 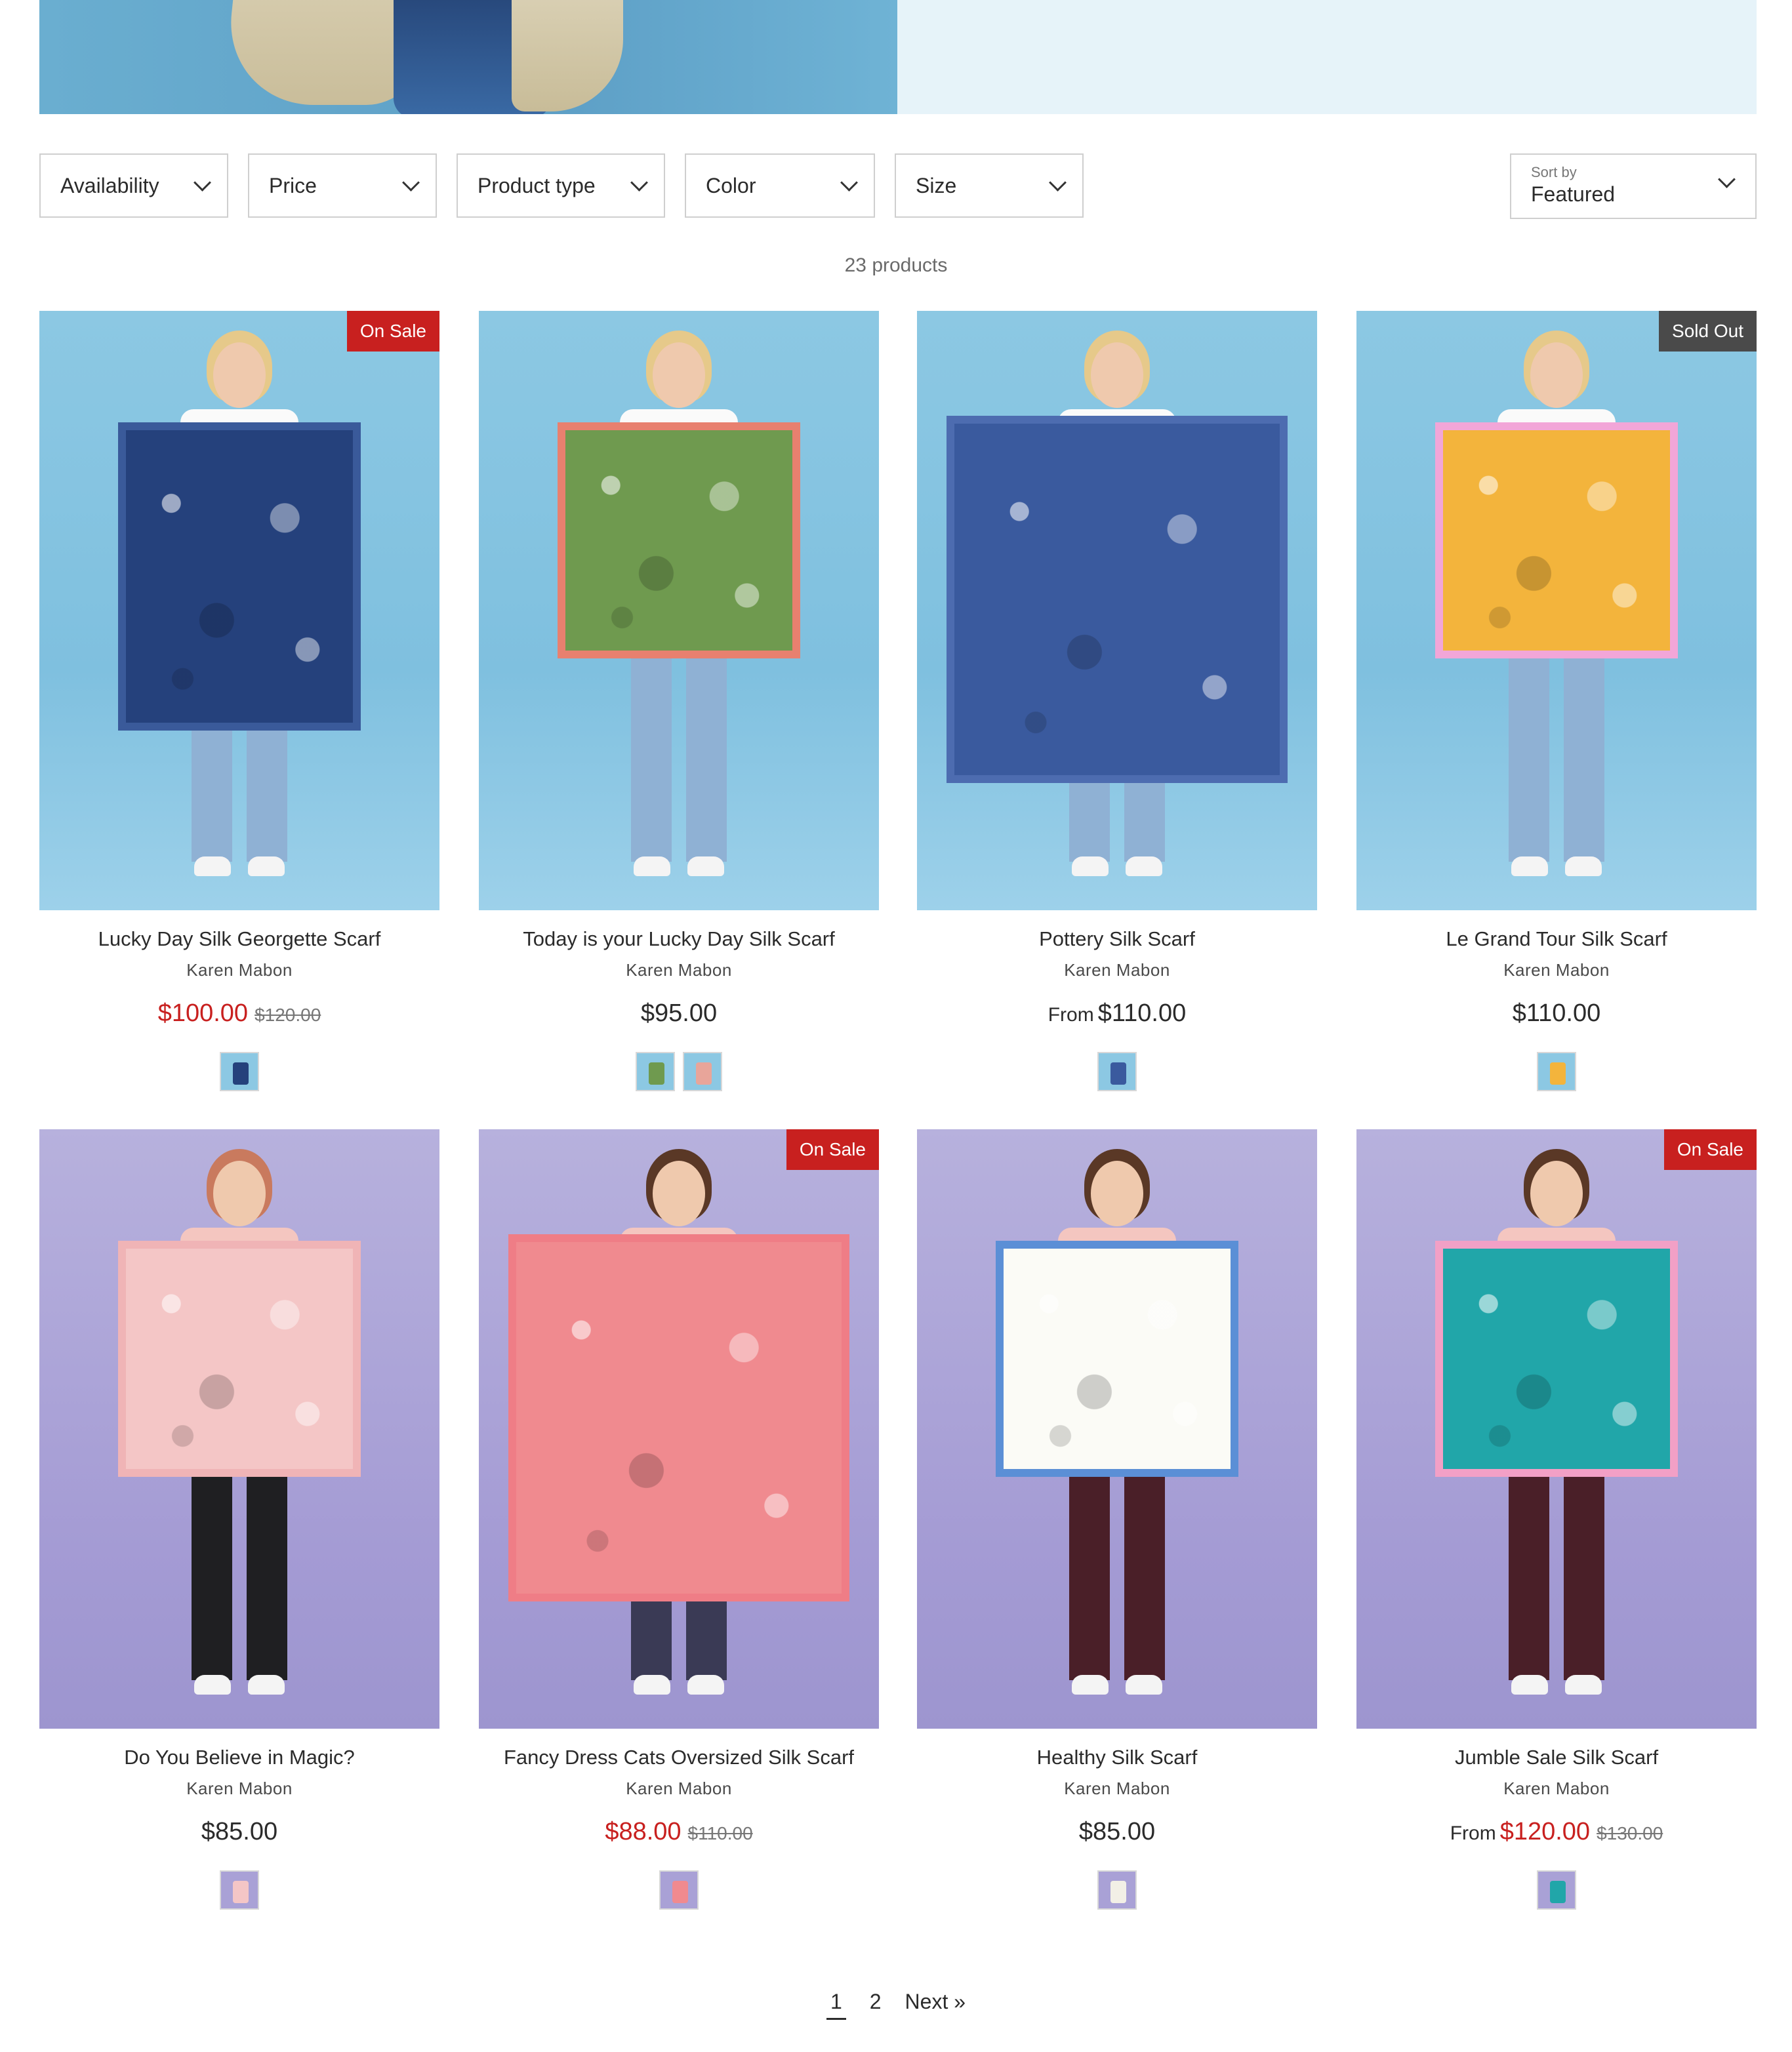 I want to click on next-page-link: Next », so click(x=935, y=2005).